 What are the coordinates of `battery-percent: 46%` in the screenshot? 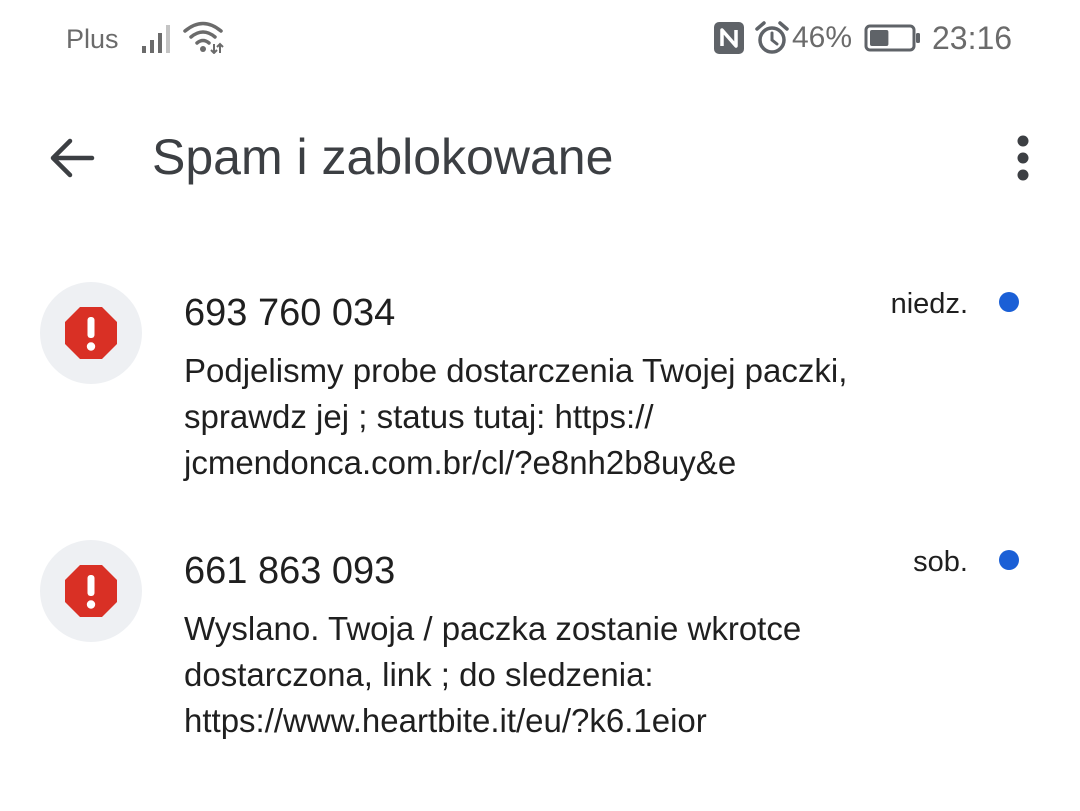 It's located at (822, 37).